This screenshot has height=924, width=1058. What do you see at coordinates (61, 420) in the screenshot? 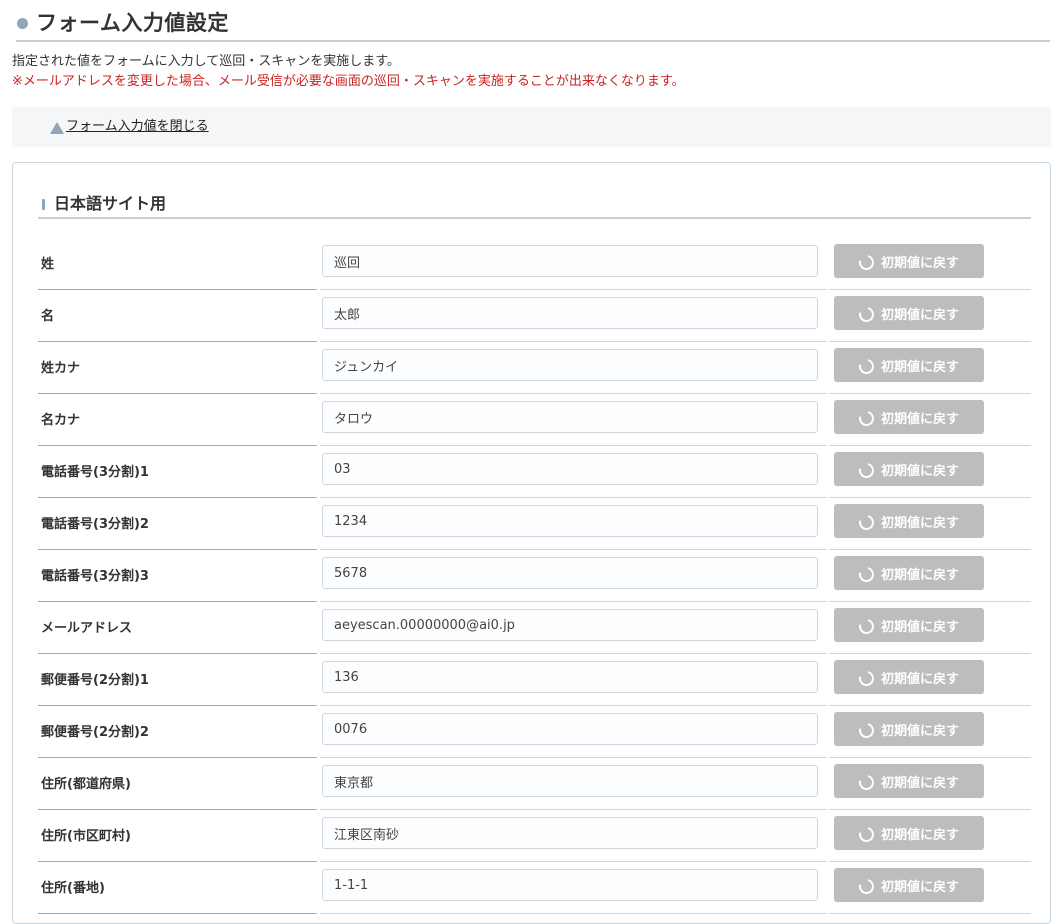
I see `field-label: 名カナ` at bounding box center [61, 420].